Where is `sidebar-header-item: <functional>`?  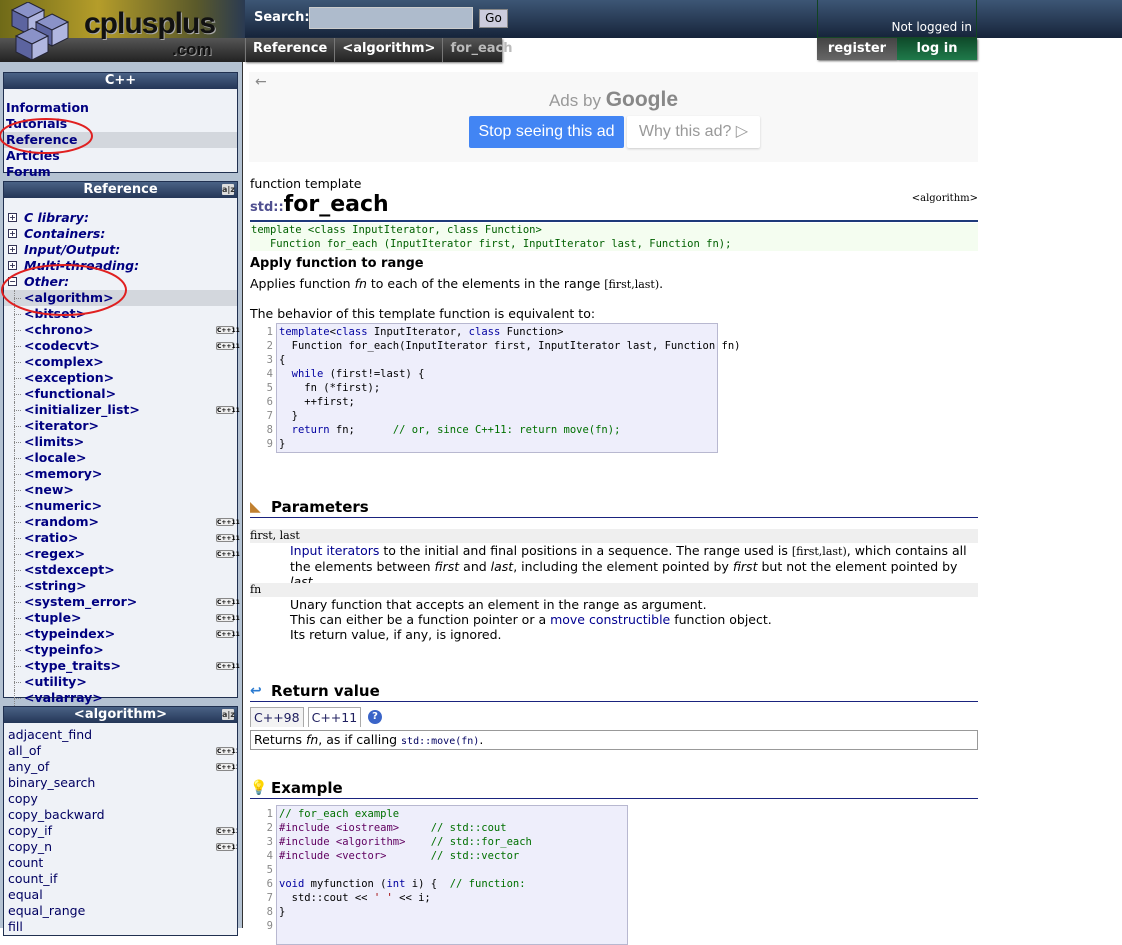 sidebar-header-item: <functional> is located at coordinates (120, 394).